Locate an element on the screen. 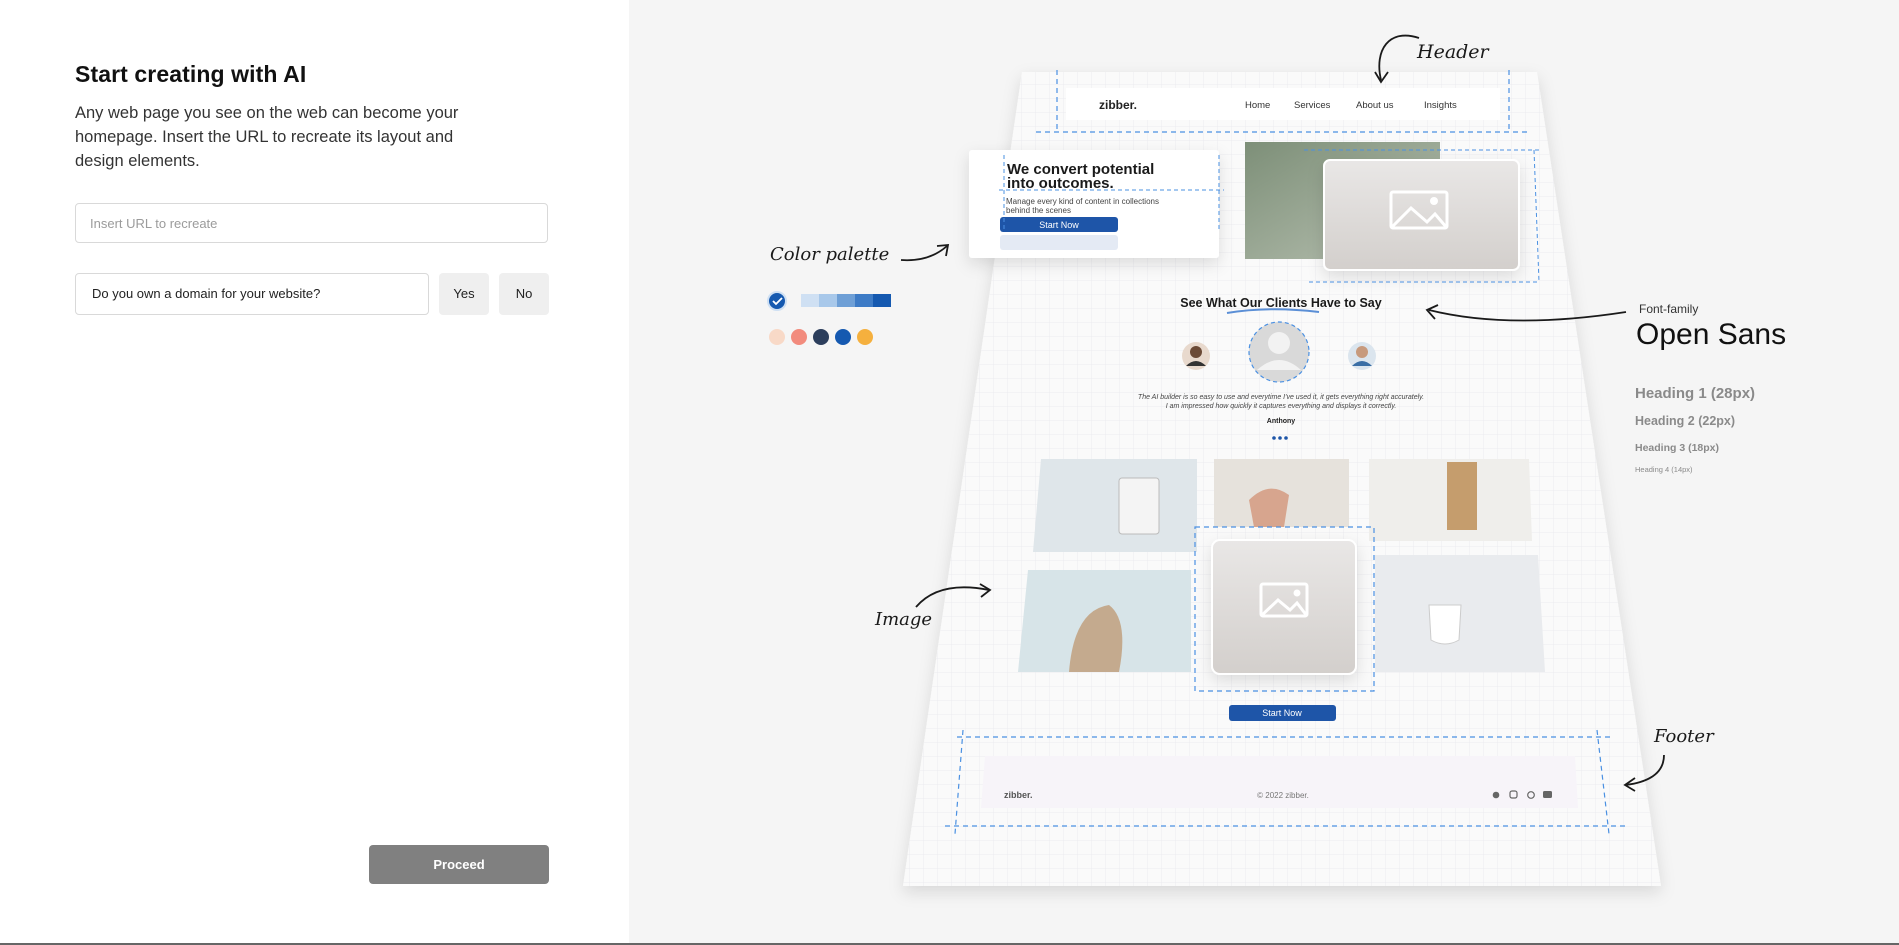 The width and height of the screenshot is (1899, 945). palette-swatch-navy is located at coordinates (821, 337).